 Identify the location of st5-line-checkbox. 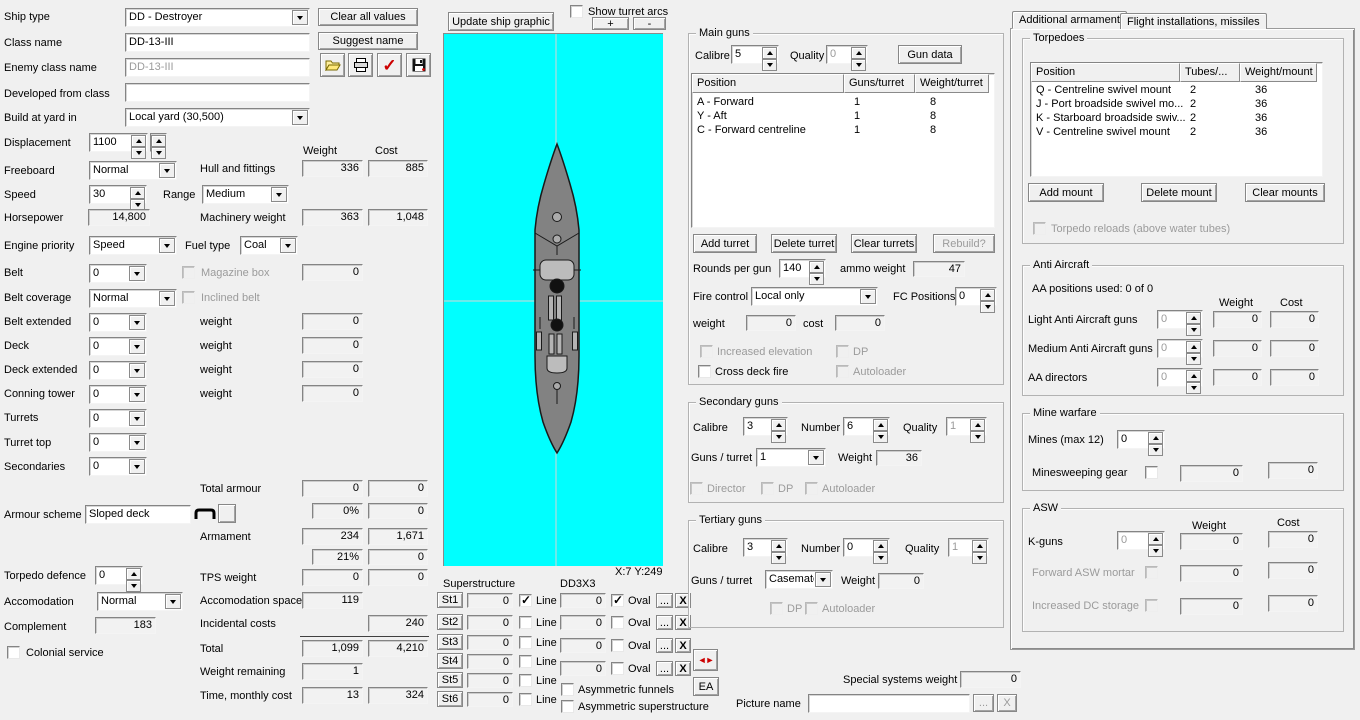
(525, 680).